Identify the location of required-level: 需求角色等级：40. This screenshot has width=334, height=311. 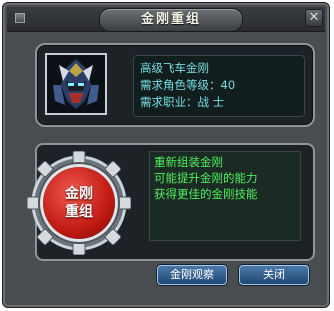
(188, 85).